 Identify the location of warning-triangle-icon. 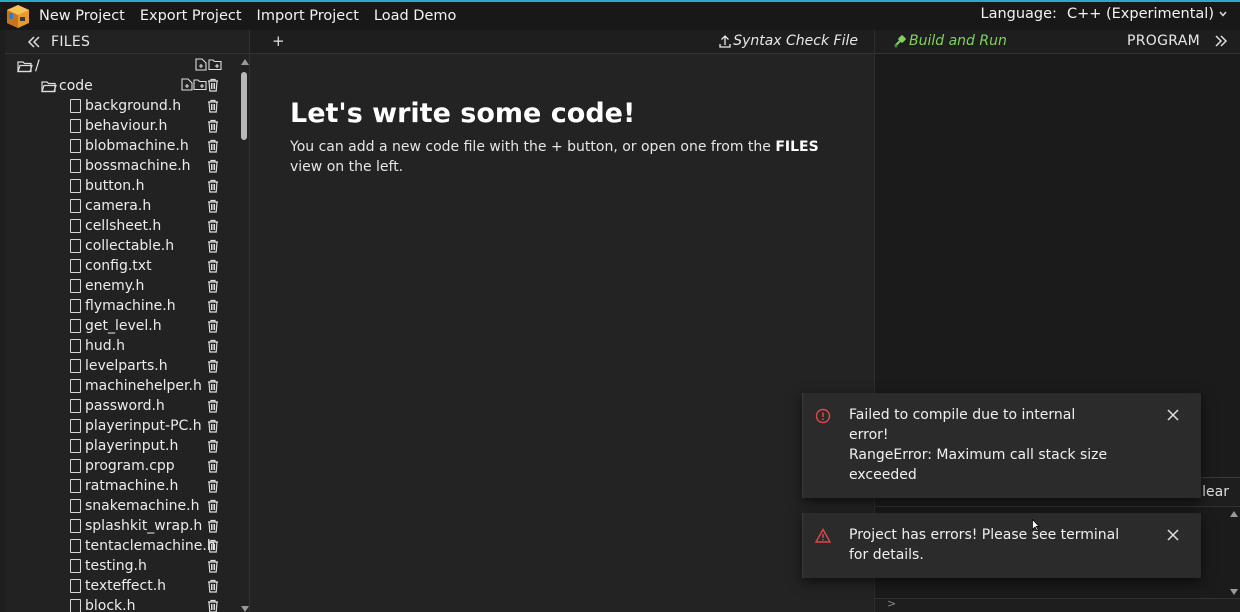
(823, 535).